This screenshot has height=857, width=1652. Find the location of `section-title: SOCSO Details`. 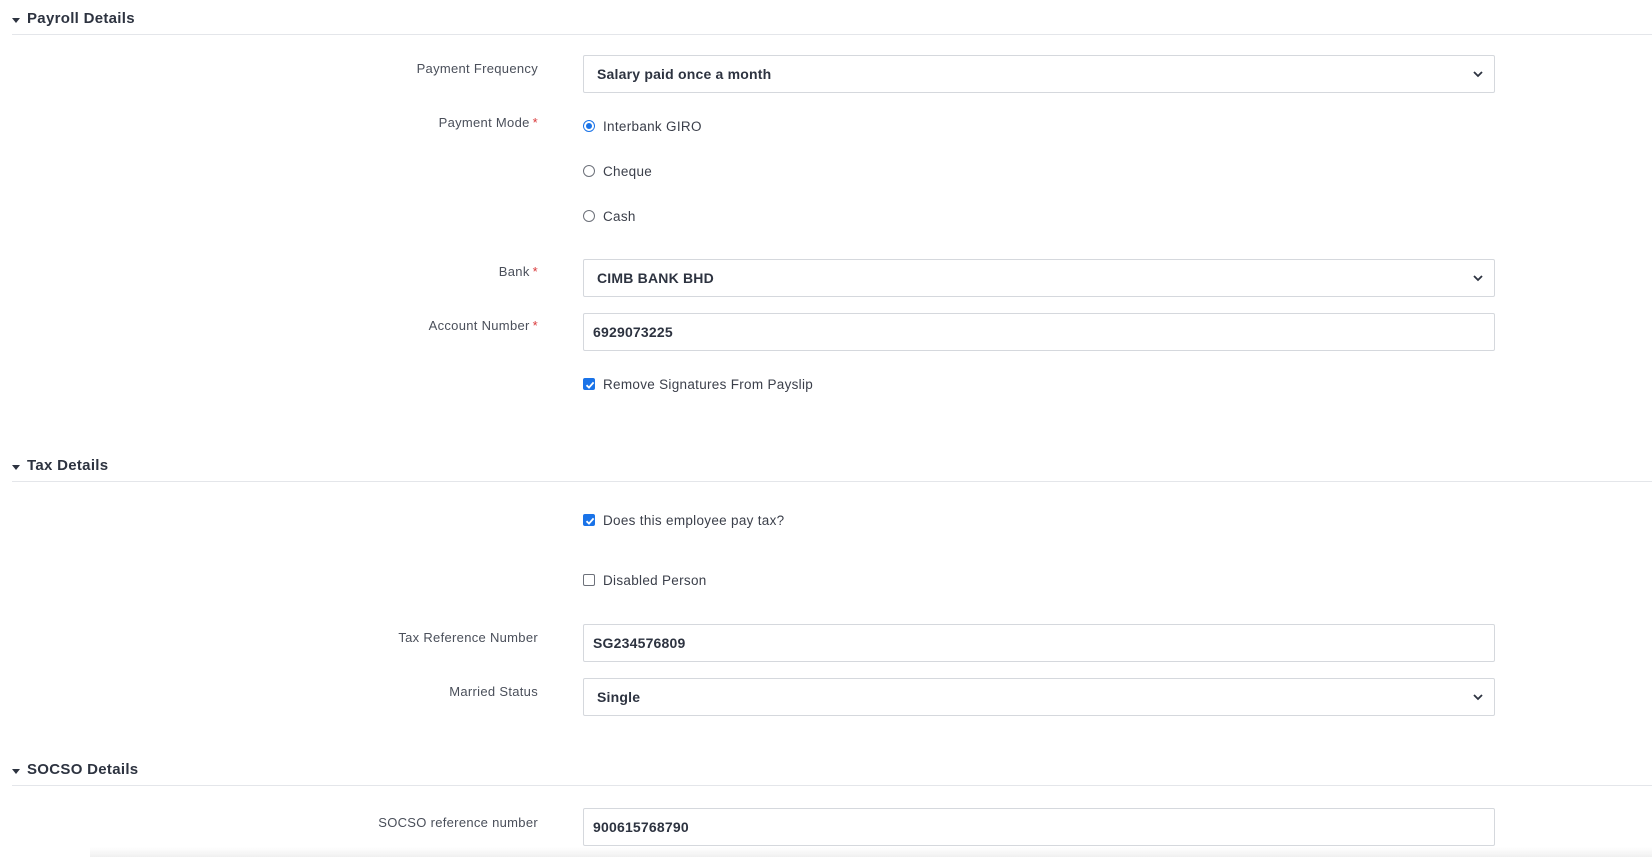

section-title: SOCSO Details is located at coordinates (83, 769).